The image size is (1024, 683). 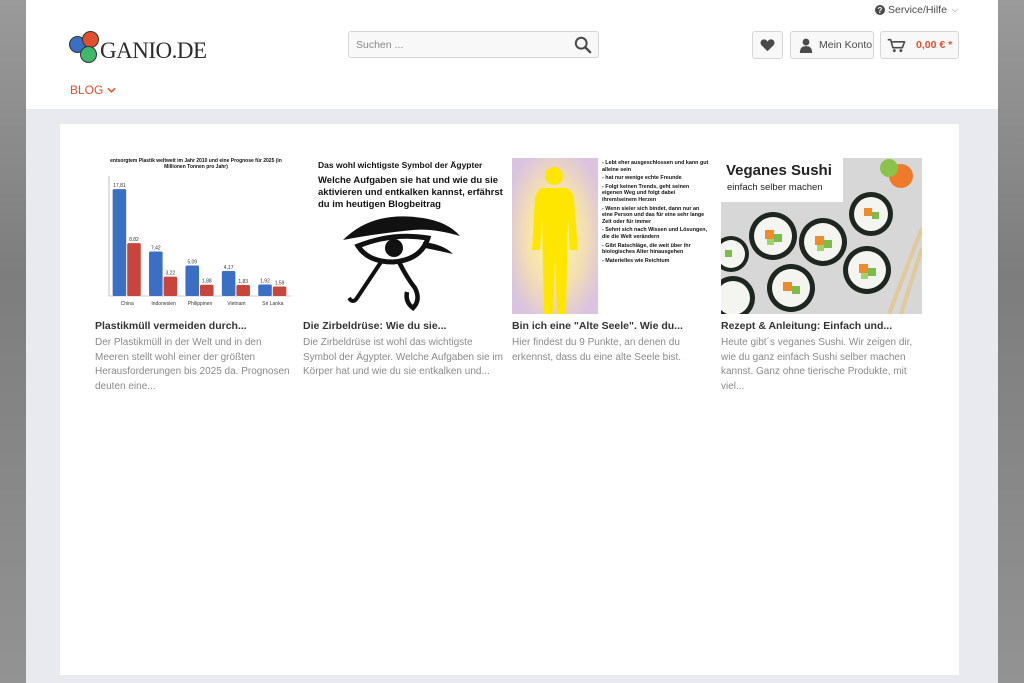 I want to click on nav-blog-label: BLOG, so click(x=87, y=90).